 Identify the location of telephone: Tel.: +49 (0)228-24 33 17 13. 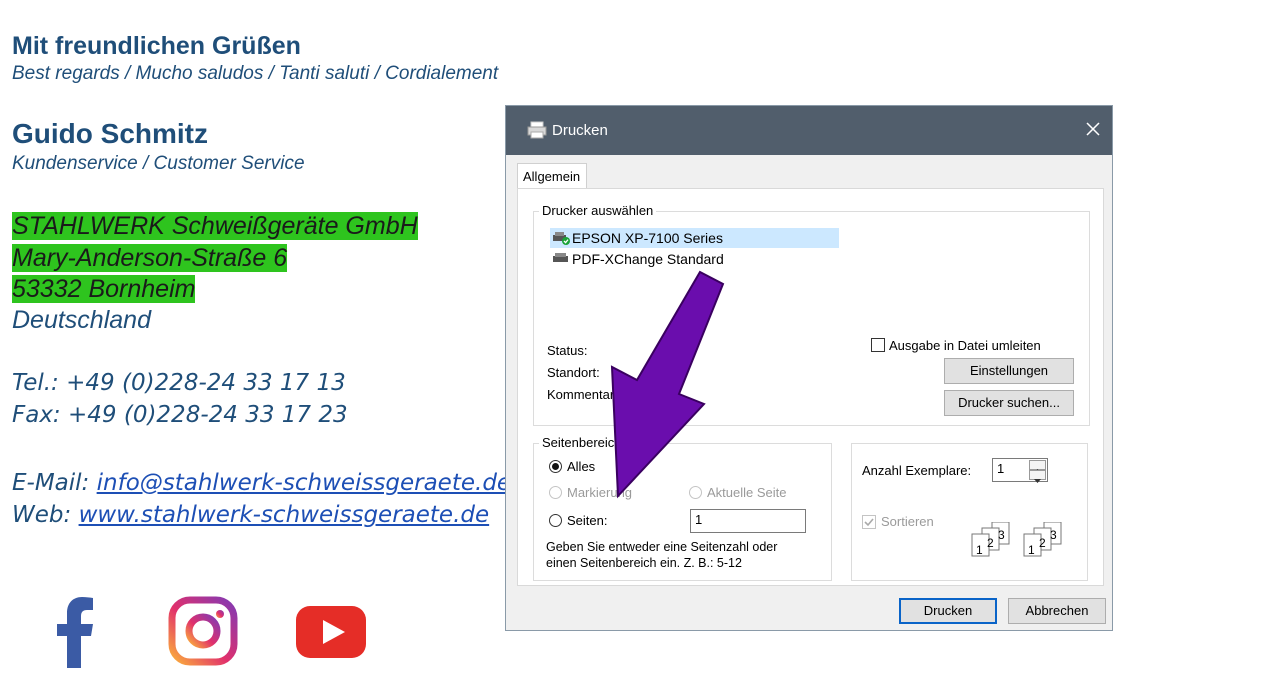
(179, 383).